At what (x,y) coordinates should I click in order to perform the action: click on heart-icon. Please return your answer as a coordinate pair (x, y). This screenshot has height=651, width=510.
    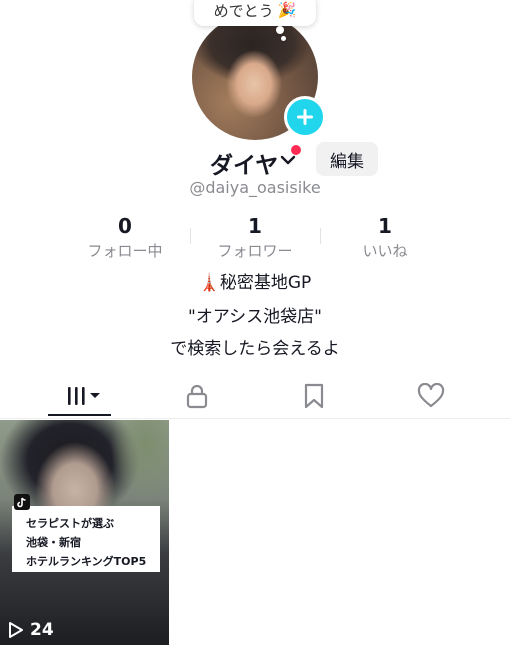
    Looking at the image, I should click on (430, 395).